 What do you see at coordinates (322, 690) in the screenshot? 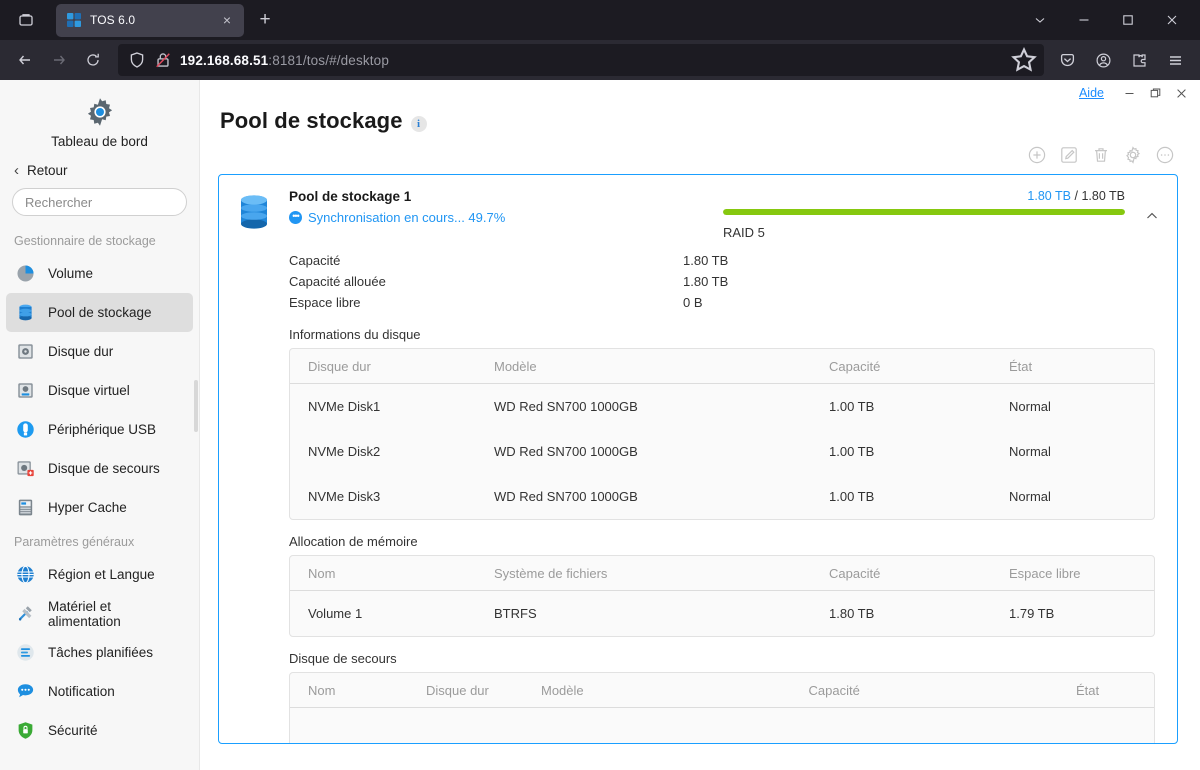
I see `column-header: Nom` at bounding box center [322, 690].